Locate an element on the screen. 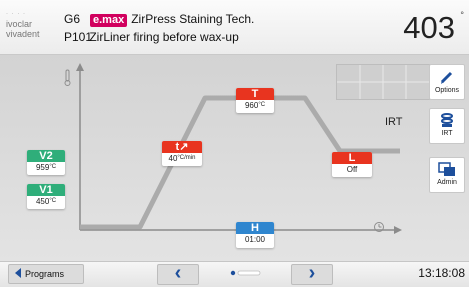 The width and height of the screenshot is (469, 287). program-desc-line: P101 ZirLiner firing before wax-up is located at coordinates (151, 37).